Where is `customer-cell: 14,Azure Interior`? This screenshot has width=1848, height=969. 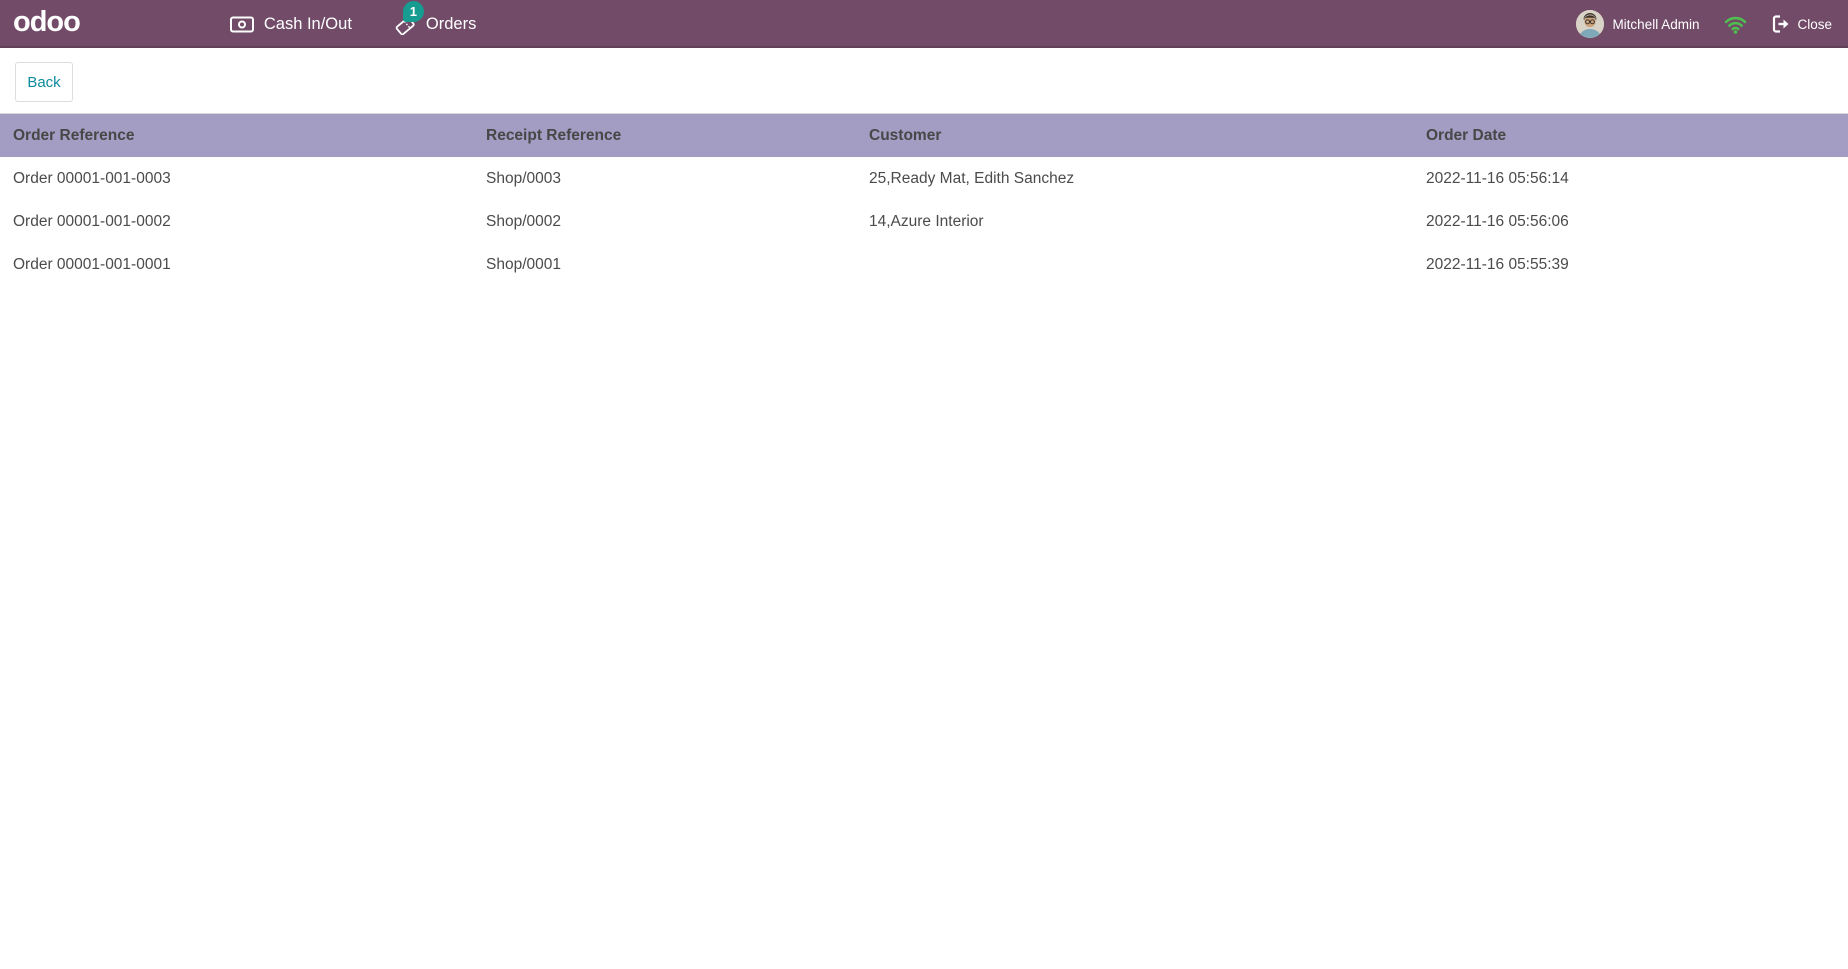
customer-cell: 14,Azure Interior is located at coordinates (926, 221).